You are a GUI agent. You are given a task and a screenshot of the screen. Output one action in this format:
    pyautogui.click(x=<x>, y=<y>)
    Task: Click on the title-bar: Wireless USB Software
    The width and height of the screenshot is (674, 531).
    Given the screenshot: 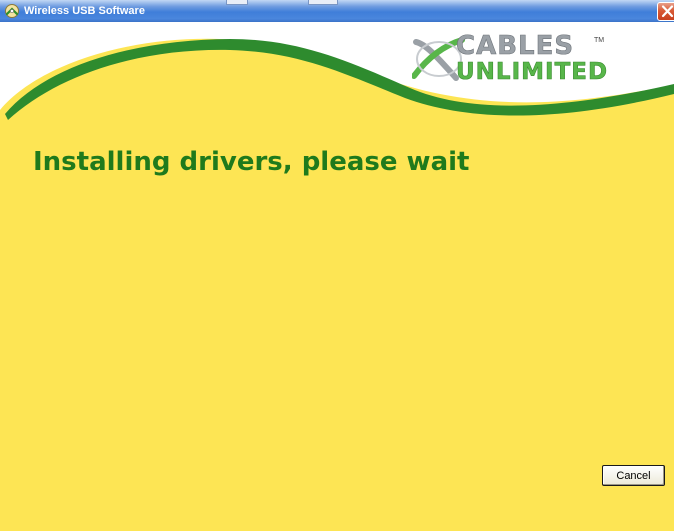 What is the action you would take?
    pyautogui.click(x=337, y=11)
    